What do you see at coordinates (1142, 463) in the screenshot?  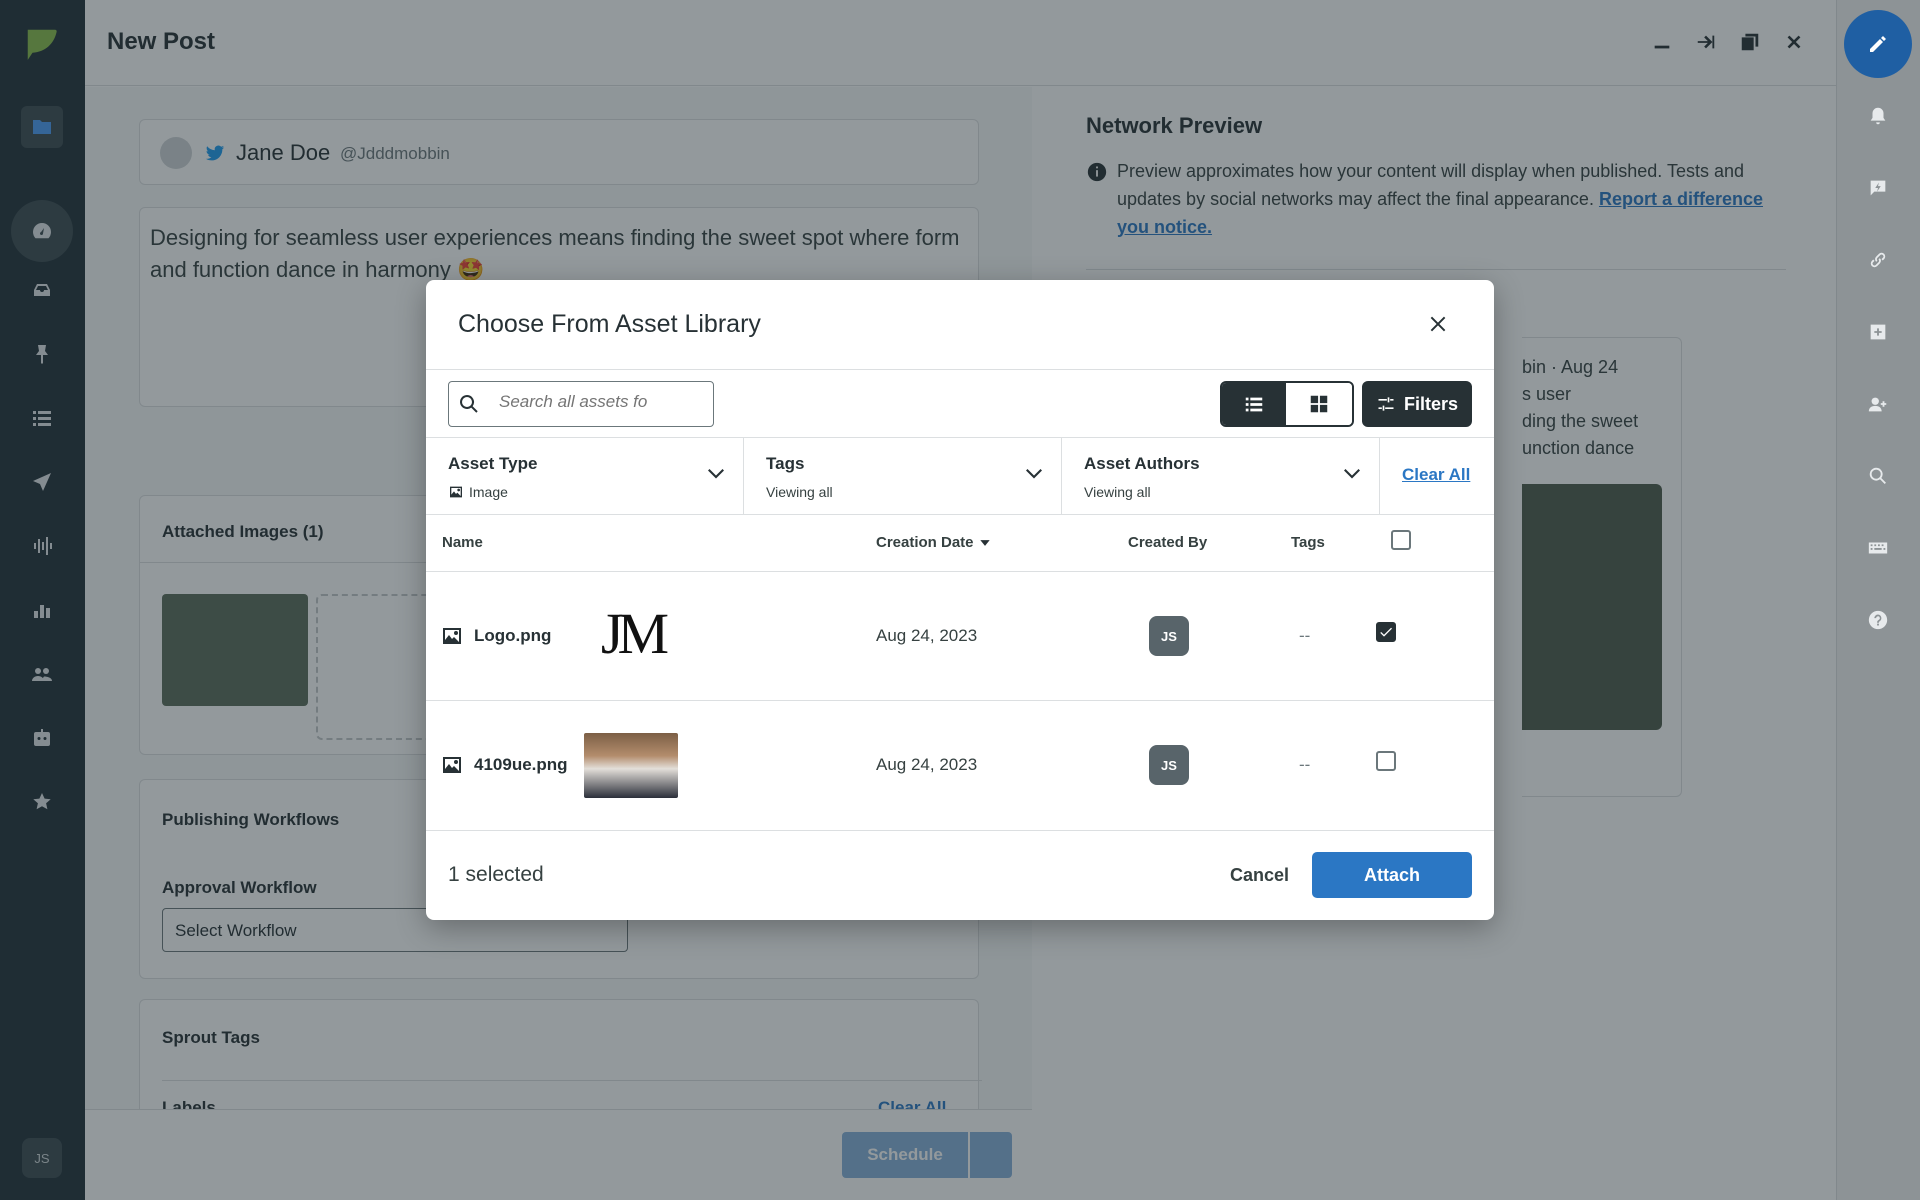 I see `asset-authors-label: Asset Authors` at bounding box center [1142, 463].